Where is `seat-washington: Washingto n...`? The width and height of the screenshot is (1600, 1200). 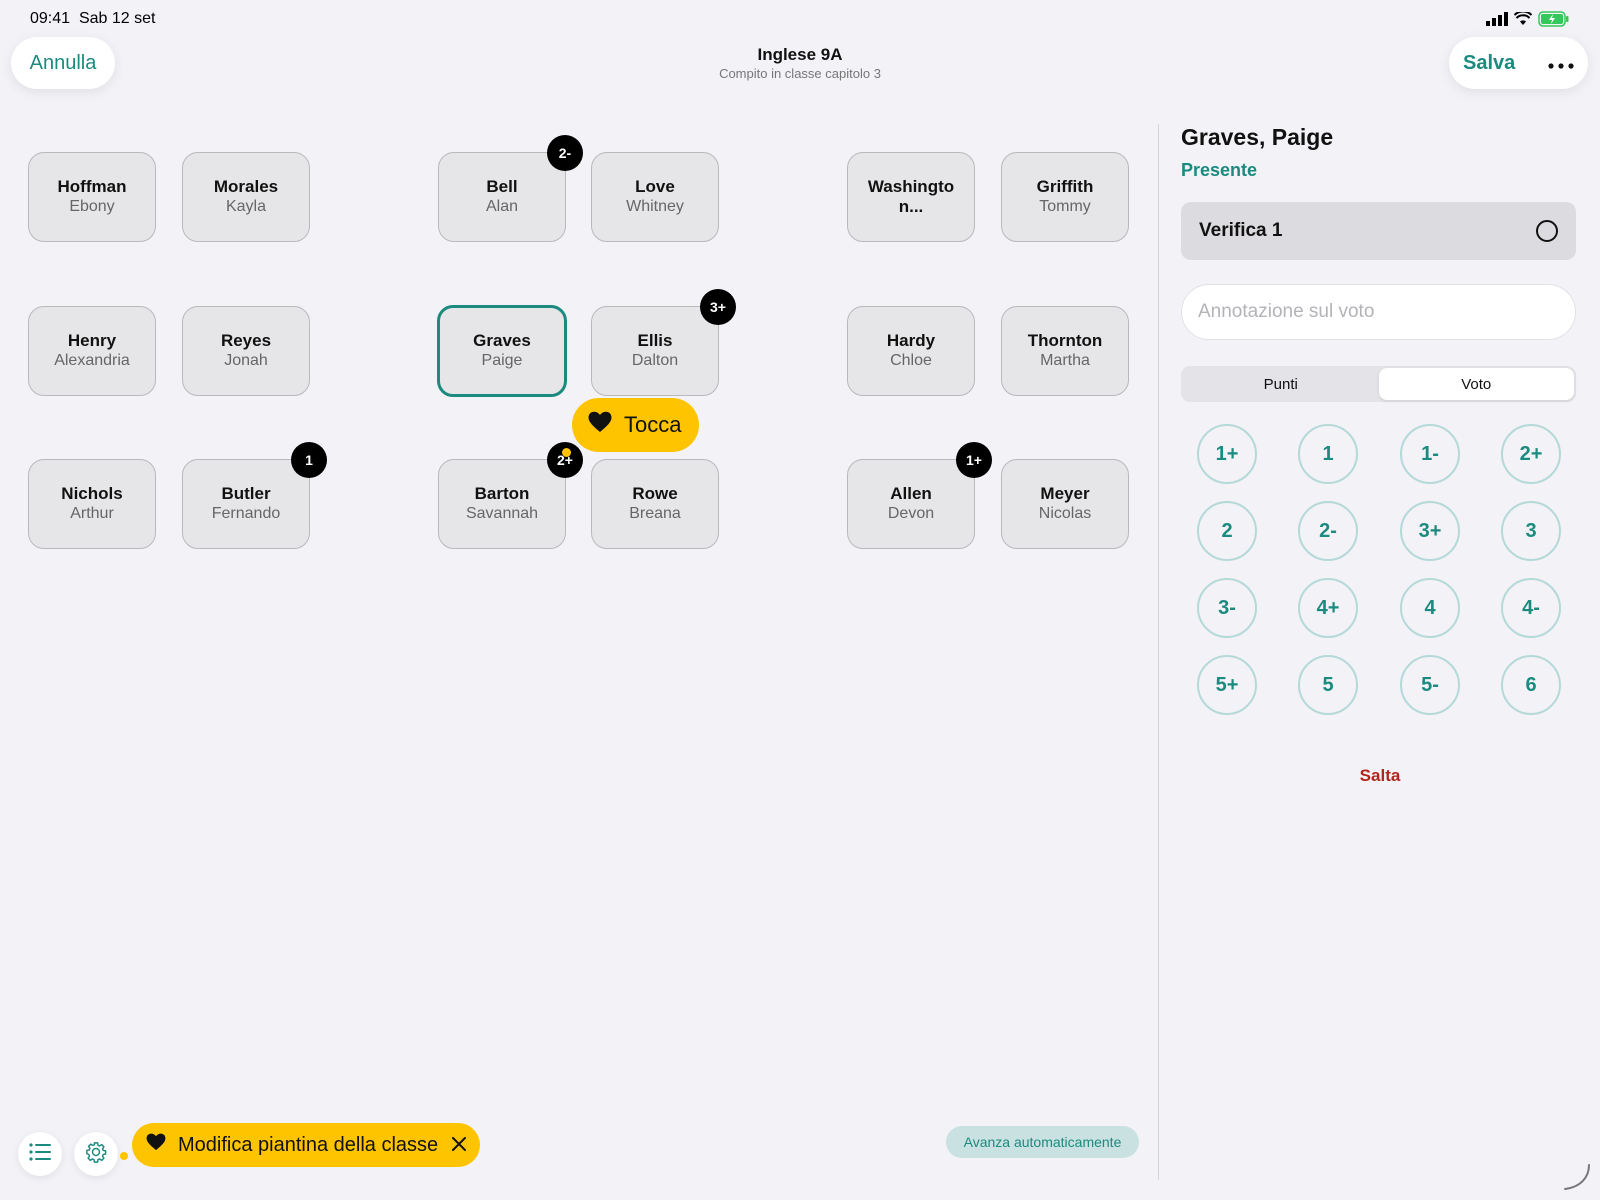
seat-washington: Washingto n... is located at coordinates (911, 197).